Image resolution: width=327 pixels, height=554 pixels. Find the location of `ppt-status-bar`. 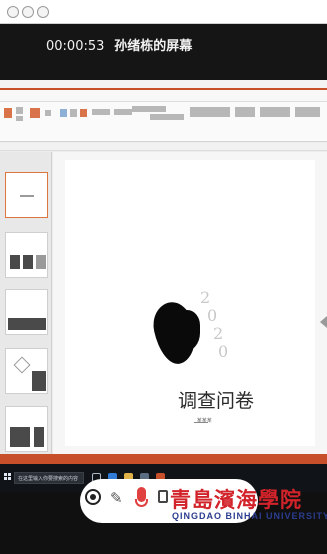

ppt-status-bar is located at coordinates (163, 459).